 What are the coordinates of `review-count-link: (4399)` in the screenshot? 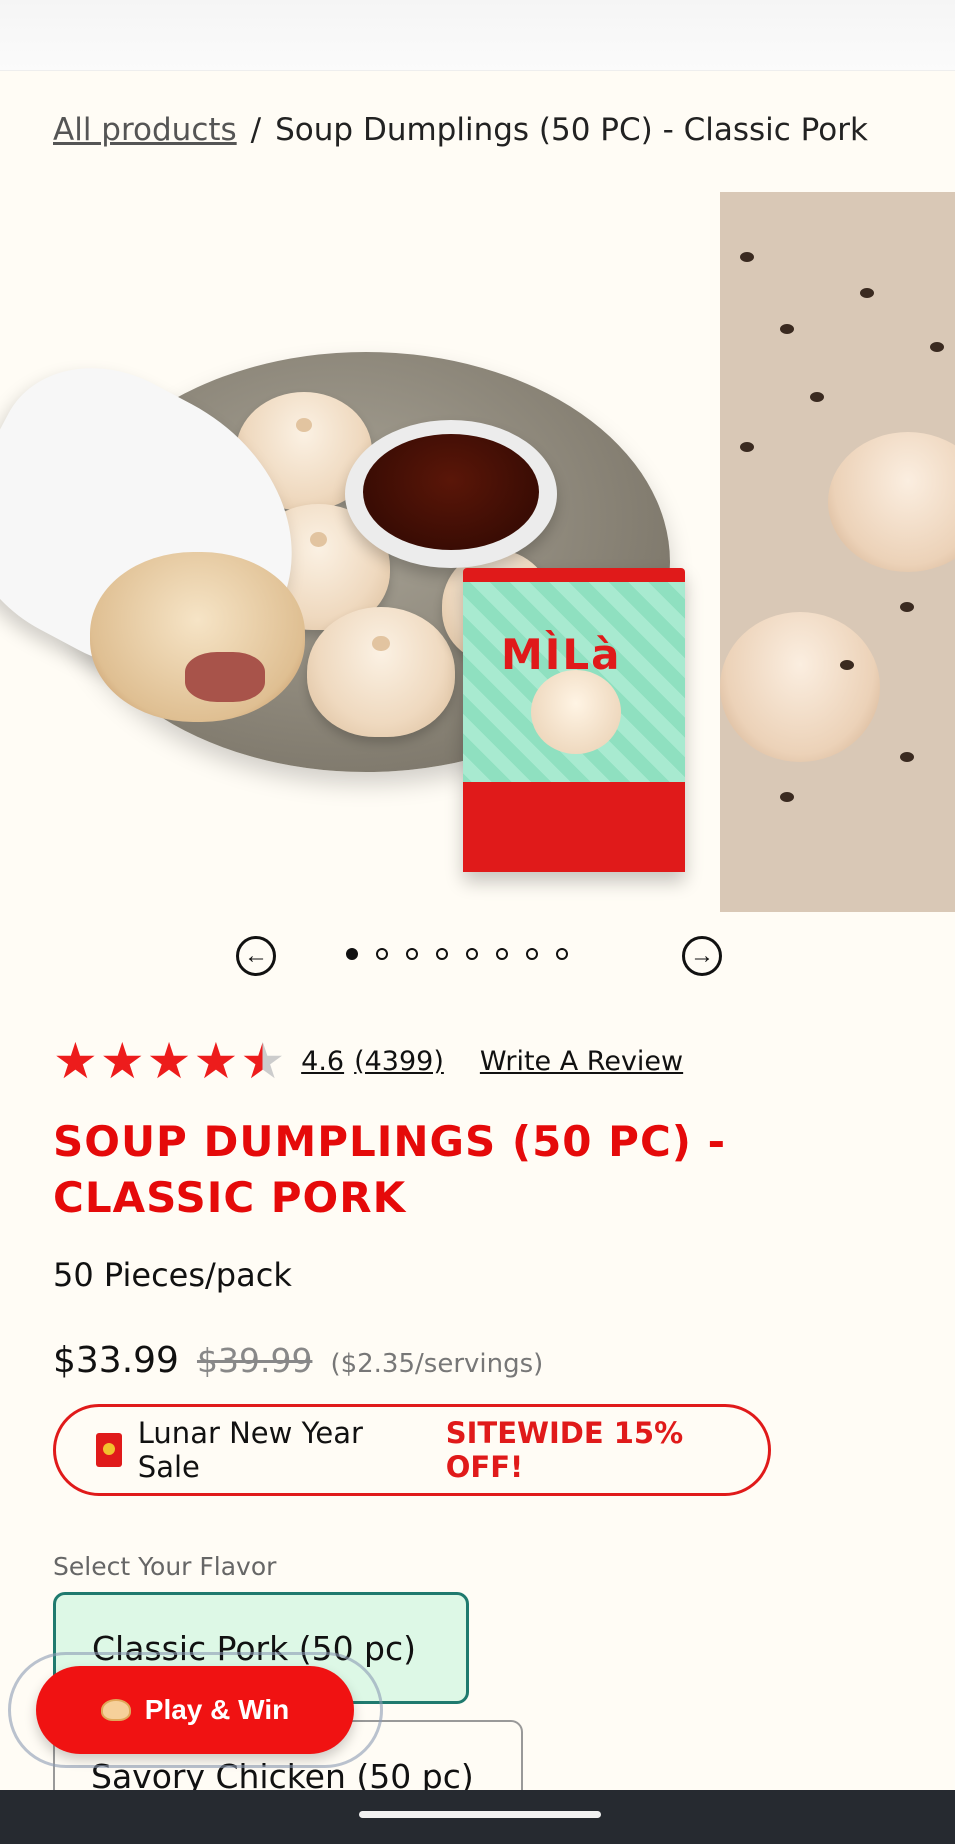 It's located at (399, 1061).